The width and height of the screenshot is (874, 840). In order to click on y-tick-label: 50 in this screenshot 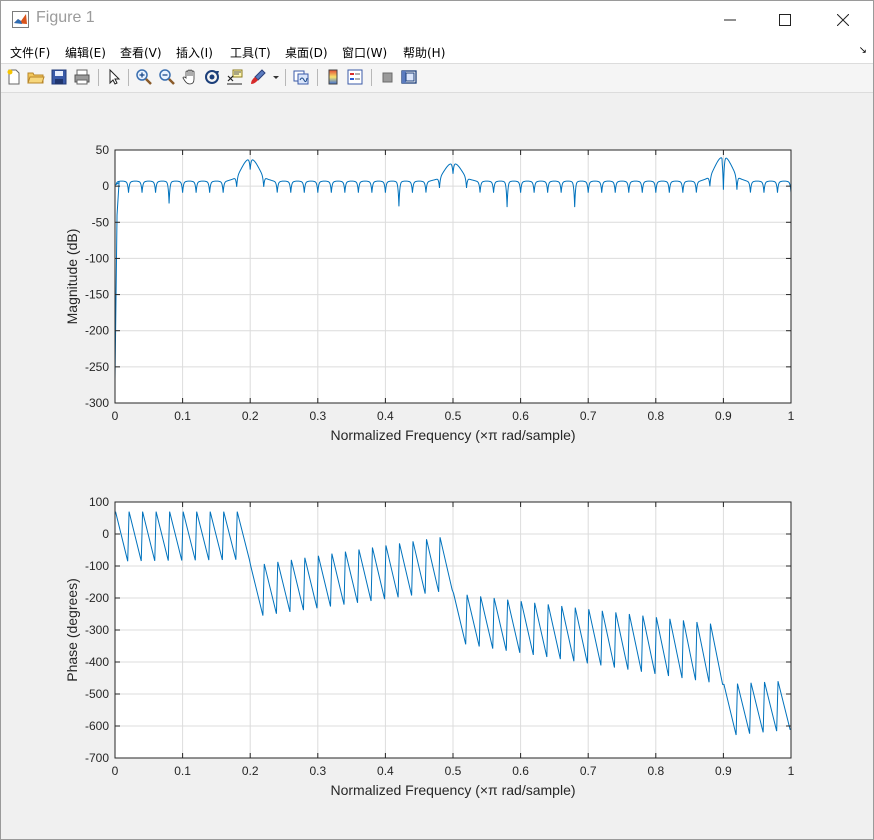, I will do `click(103, 150)`.